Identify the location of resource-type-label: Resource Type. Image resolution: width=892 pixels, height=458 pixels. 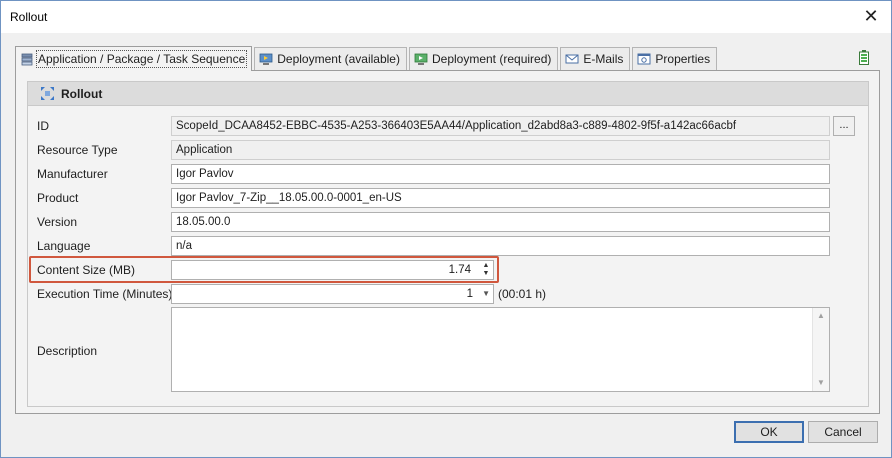
(77, 150).